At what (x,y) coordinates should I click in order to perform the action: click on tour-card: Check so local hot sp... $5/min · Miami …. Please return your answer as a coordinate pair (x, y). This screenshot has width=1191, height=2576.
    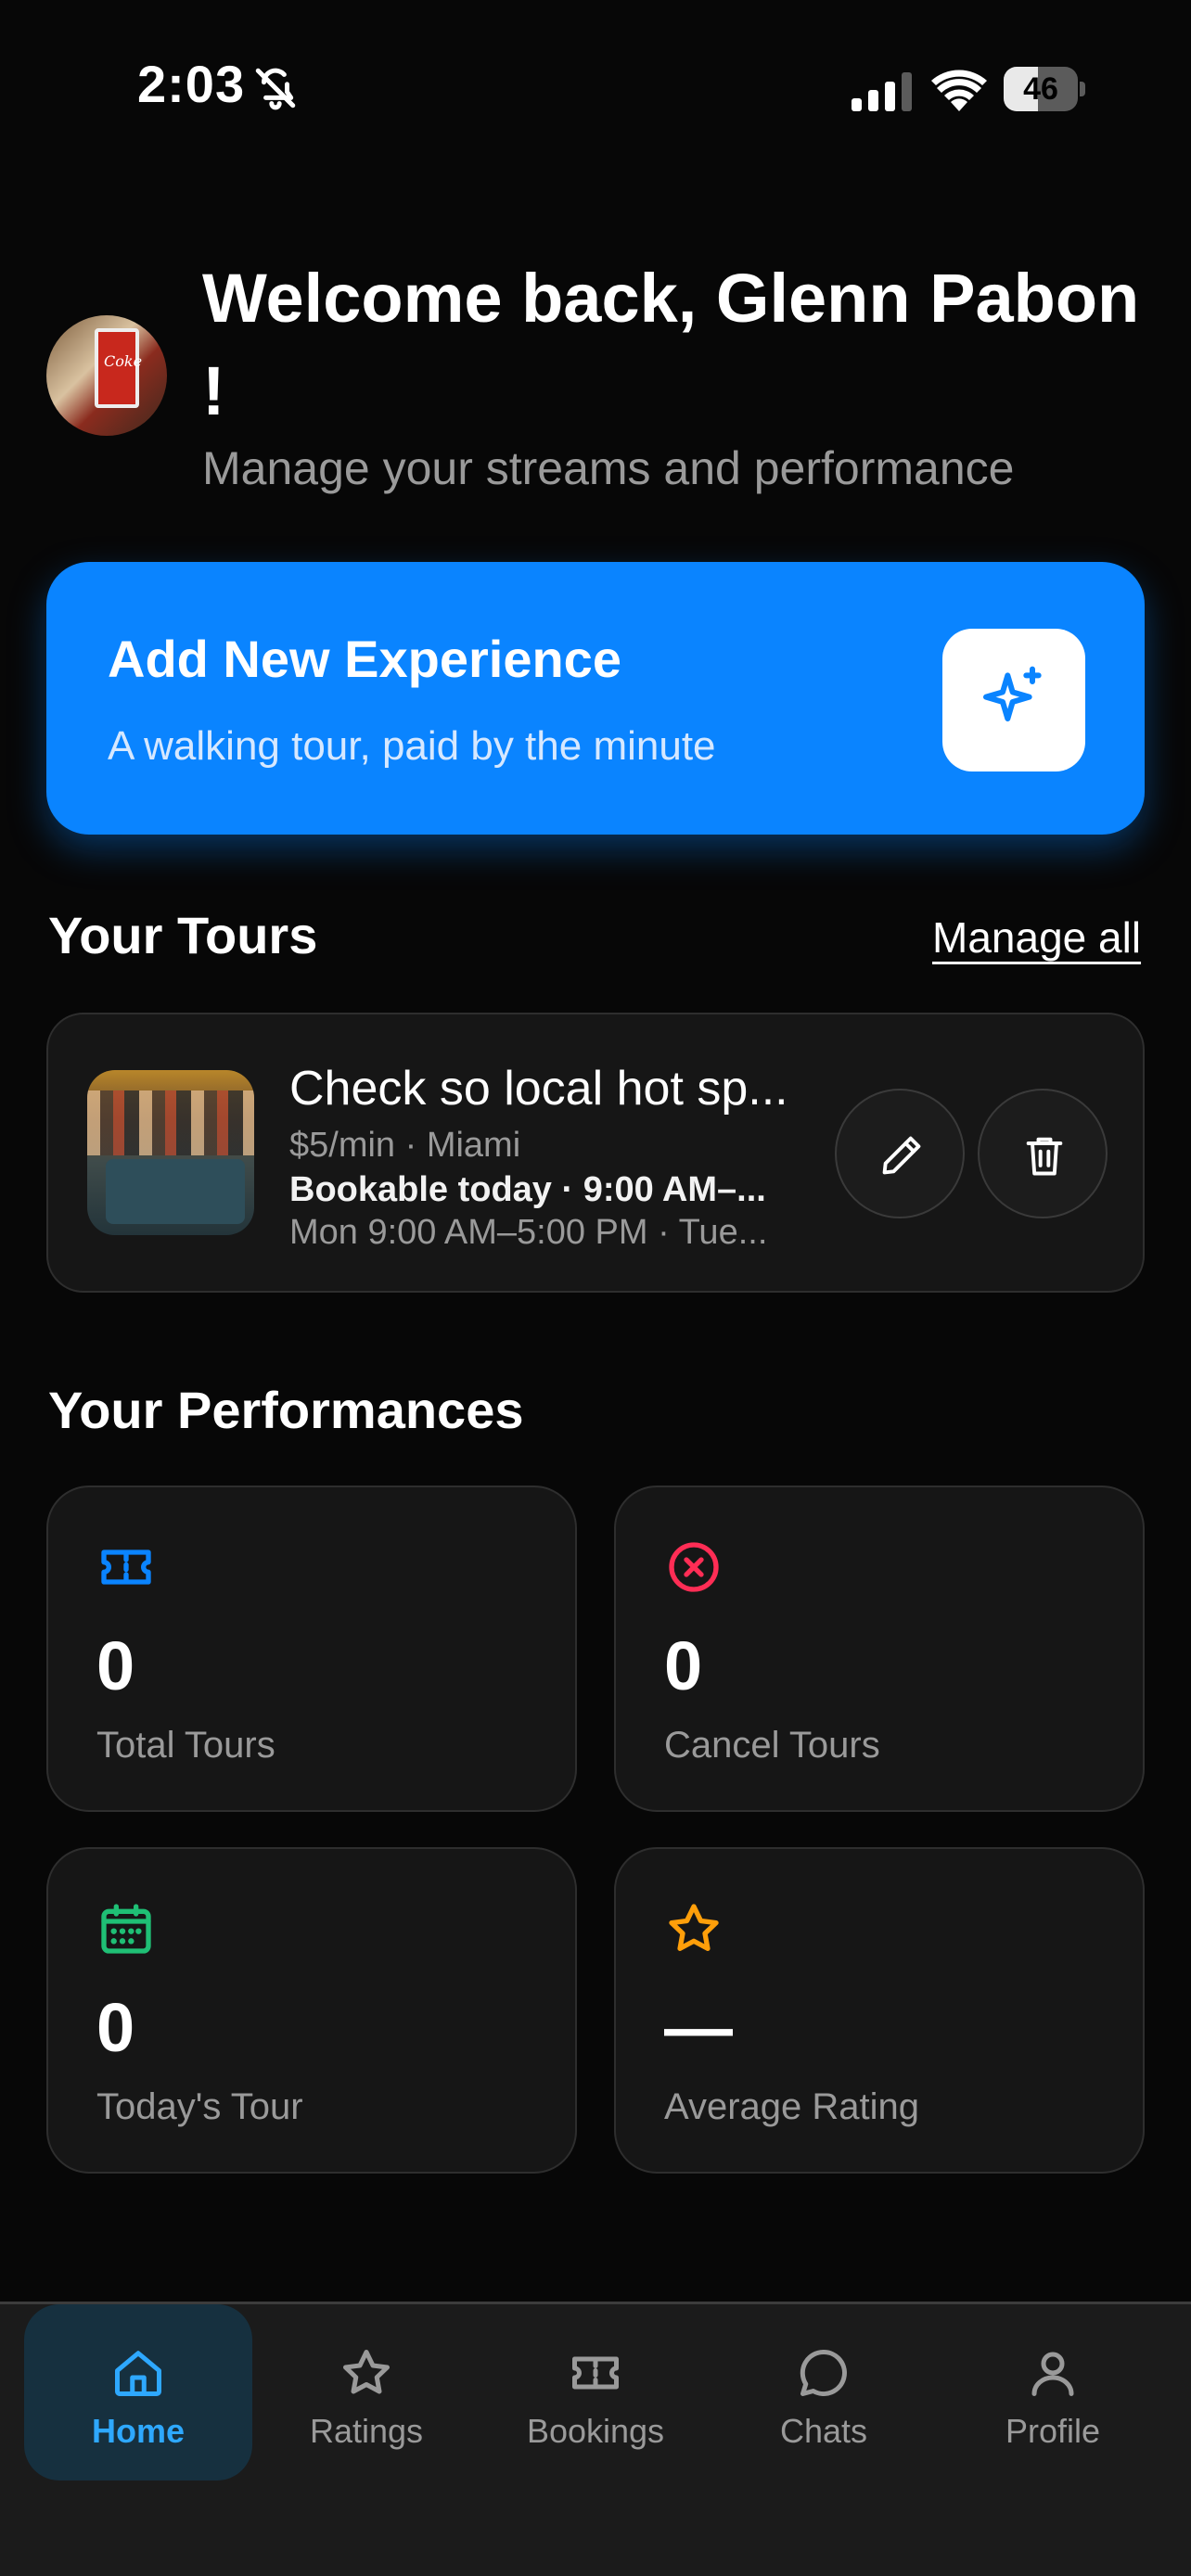
    Looking at the image, I should click on (595, 1153).